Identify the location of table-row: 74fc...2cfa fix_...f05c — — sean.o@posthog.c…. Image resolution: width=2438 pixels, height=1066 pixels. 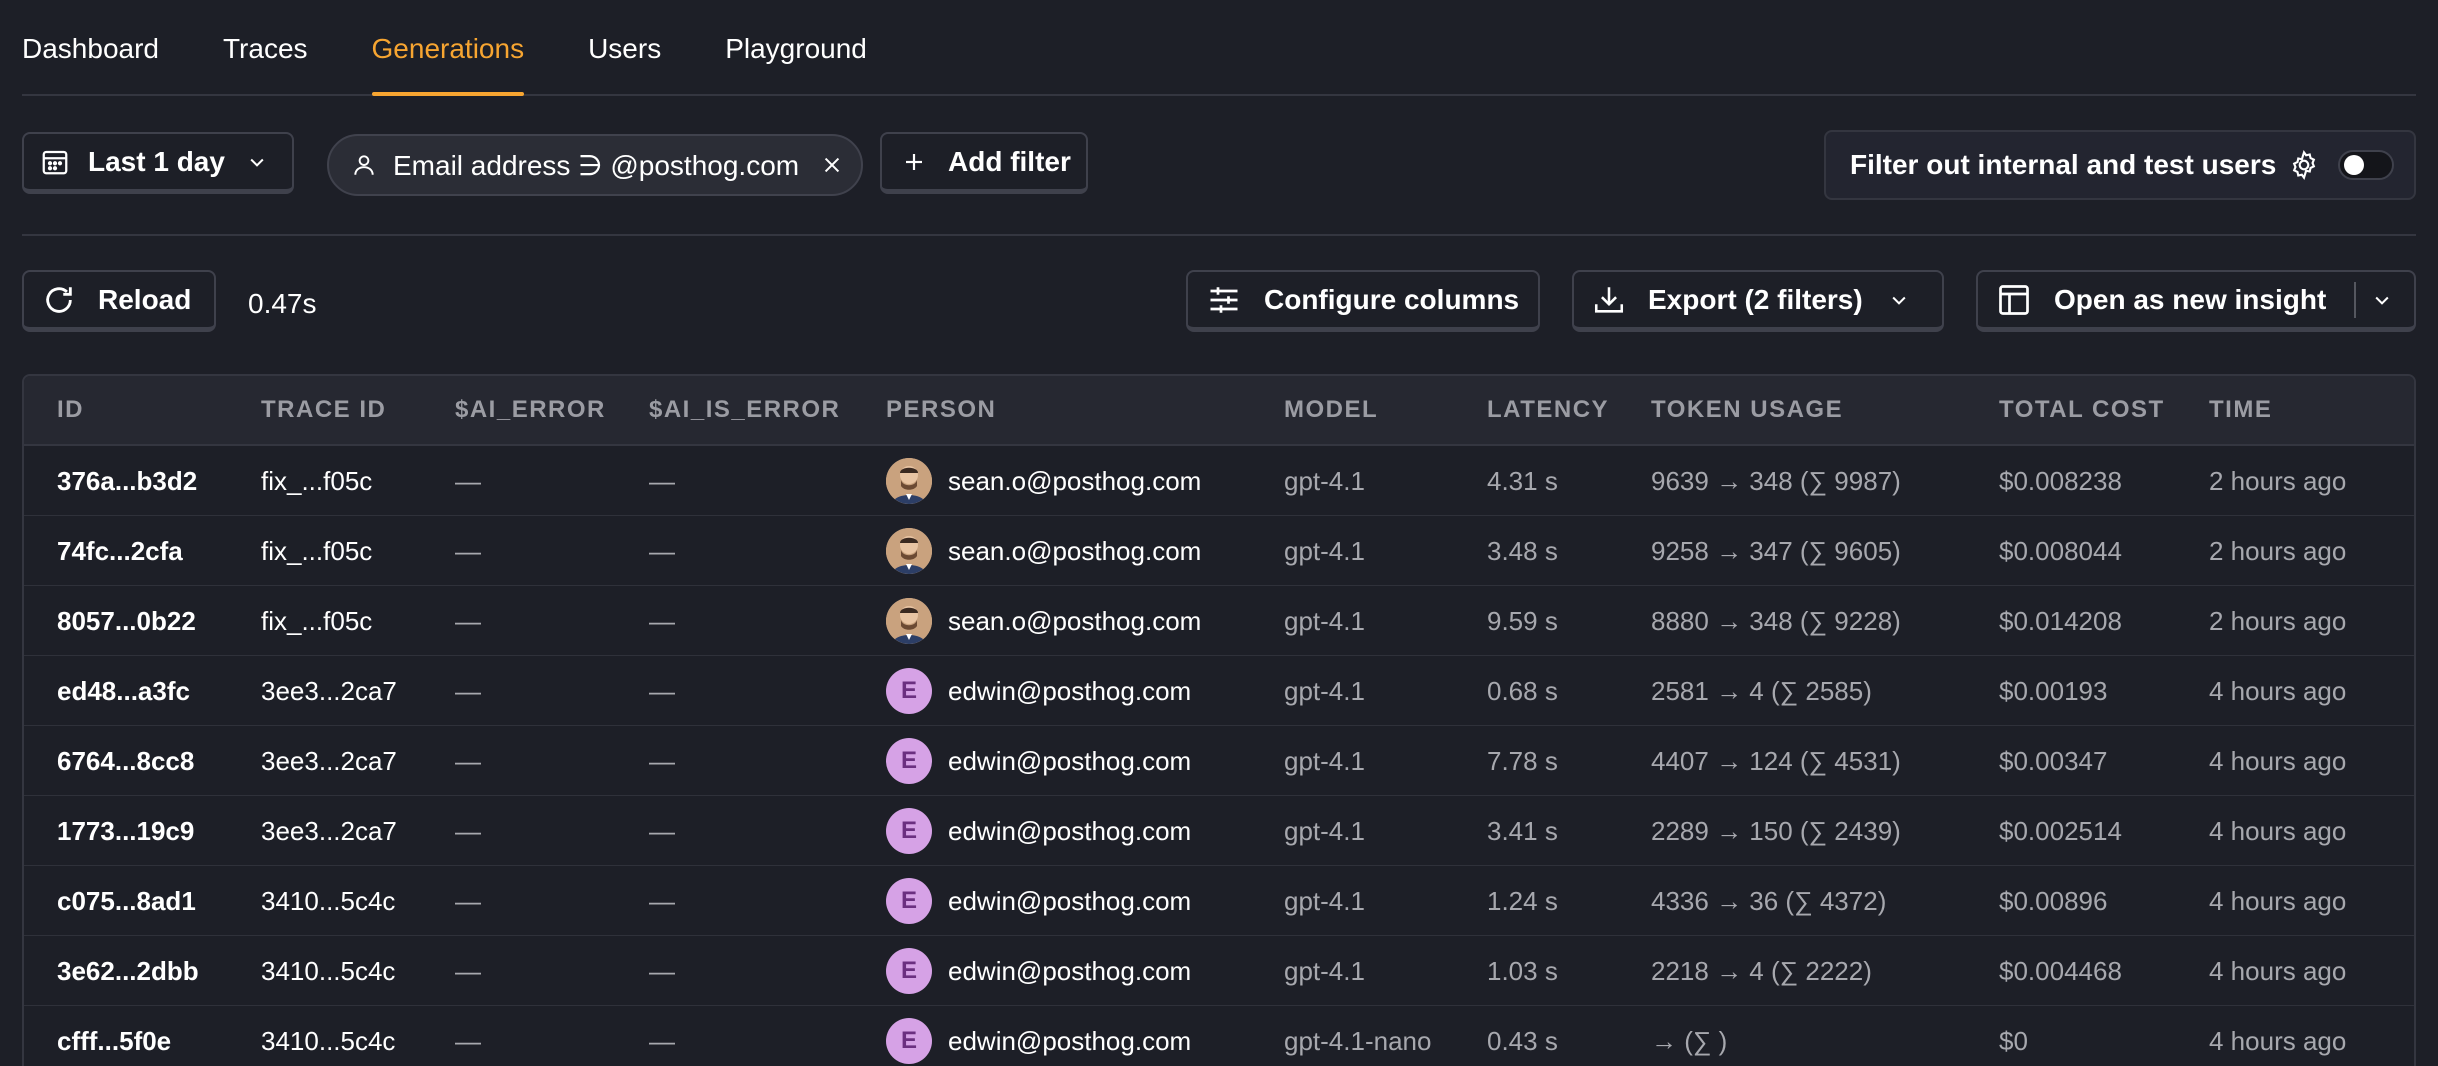
(1219, 551).